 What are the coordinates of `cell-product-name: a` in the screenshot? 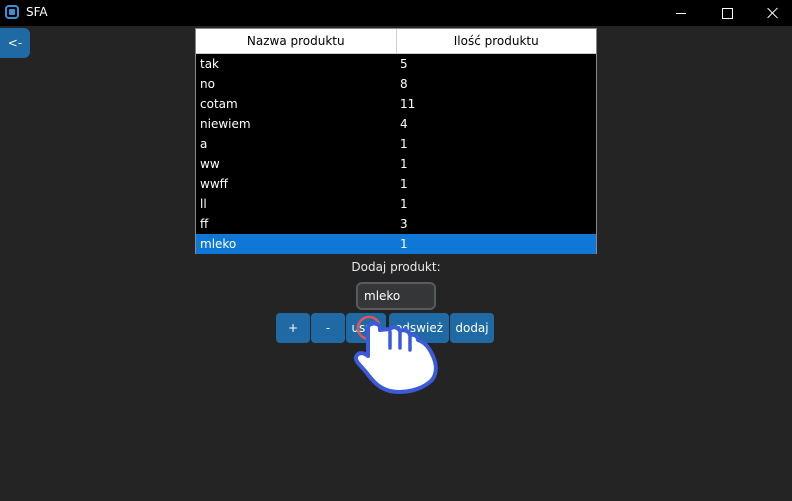 It's located at (204, 144).